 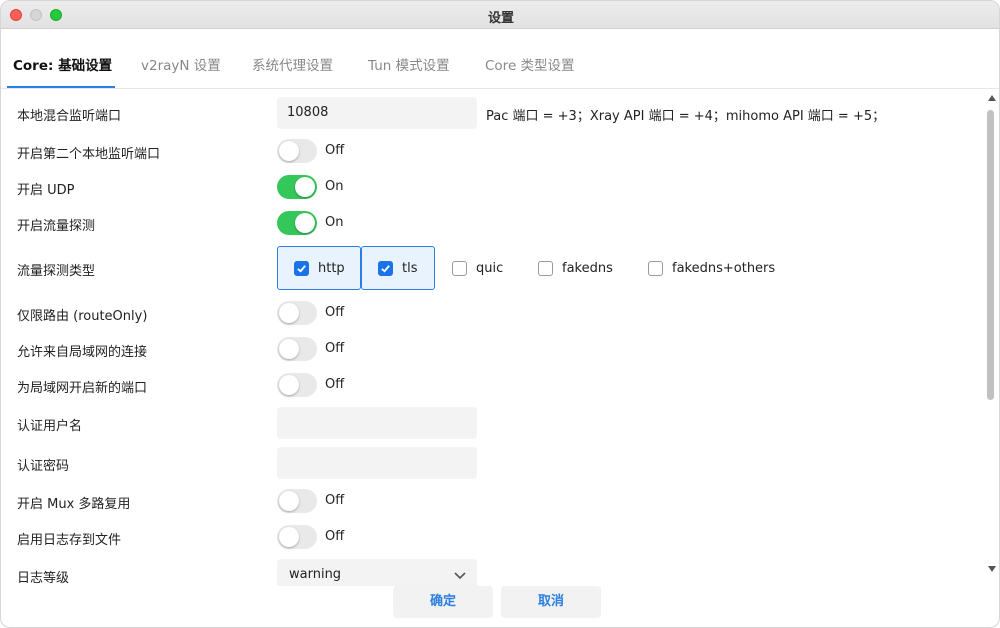 I want to click on window-title: 设置, so click(x=500, y=18).